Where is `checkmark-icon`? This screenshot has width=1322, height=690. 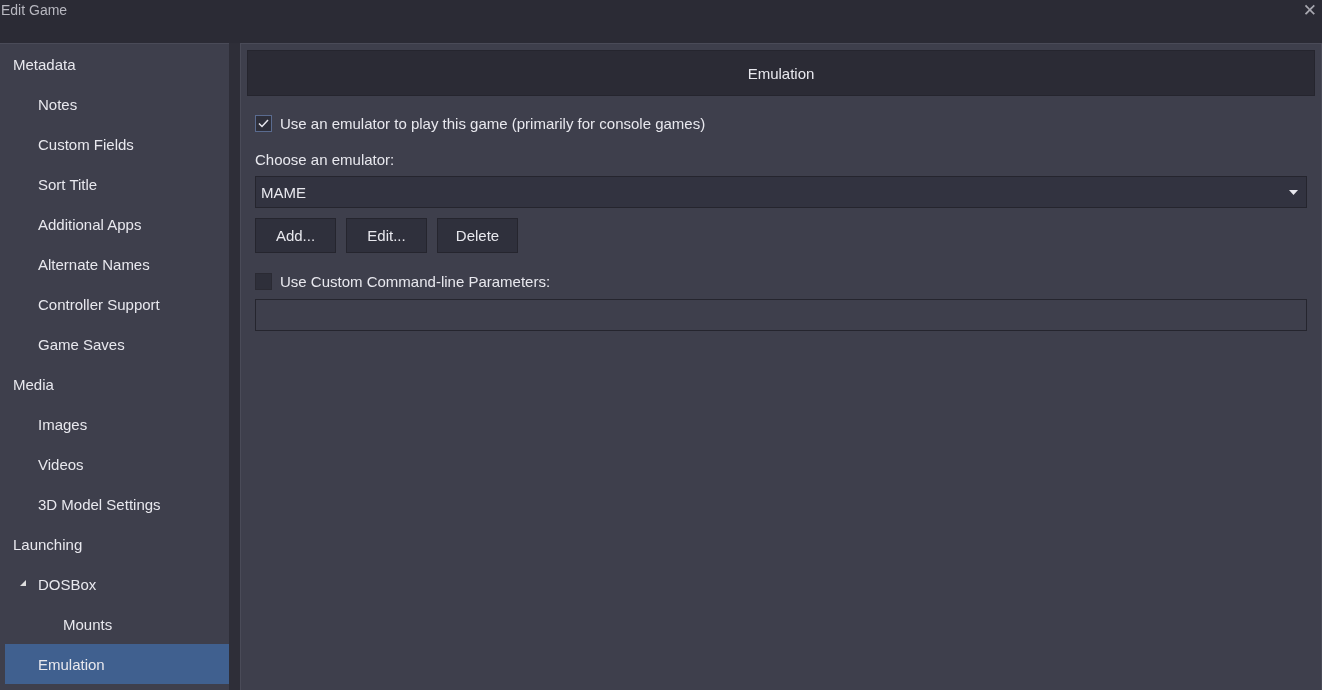
checkmark-icon is located at coordinates (263, 123).